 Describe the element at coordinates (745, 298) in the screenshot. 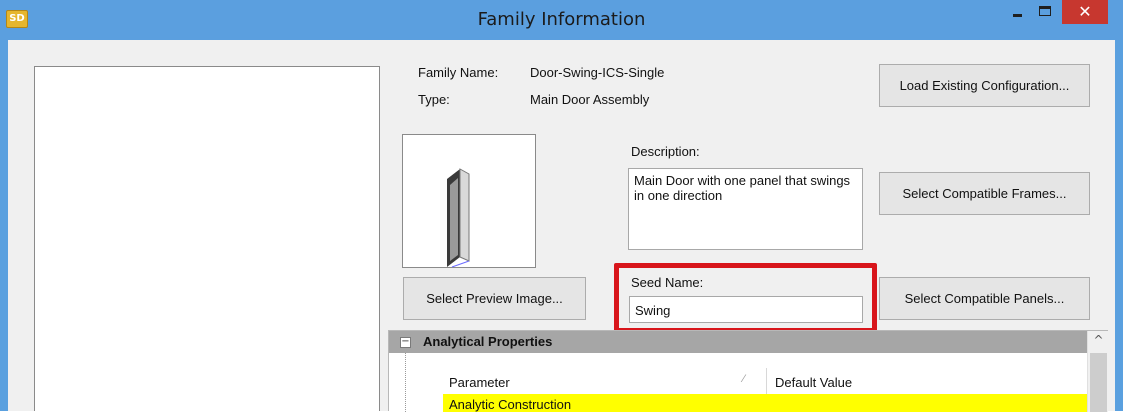

I see `seed-name-highlight` at that location.